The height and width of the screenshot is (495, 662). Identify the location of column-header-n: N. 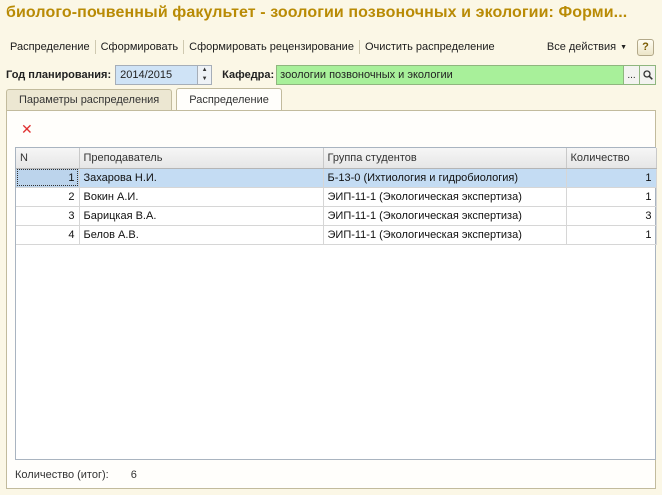
(48, 158).